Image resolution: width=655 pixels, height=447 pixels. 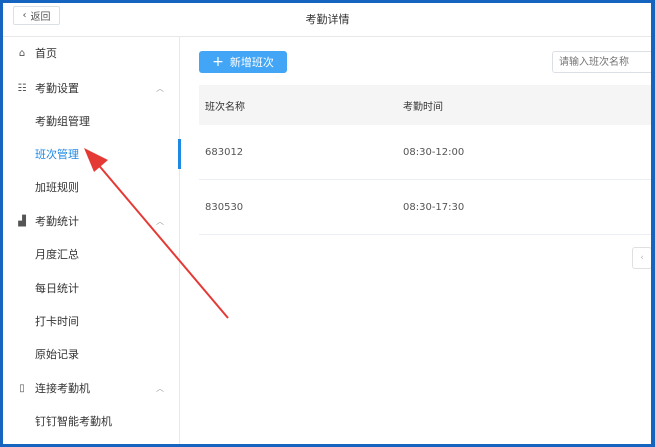 I want to click on arrow-shaft, so click(x=162, y=240).